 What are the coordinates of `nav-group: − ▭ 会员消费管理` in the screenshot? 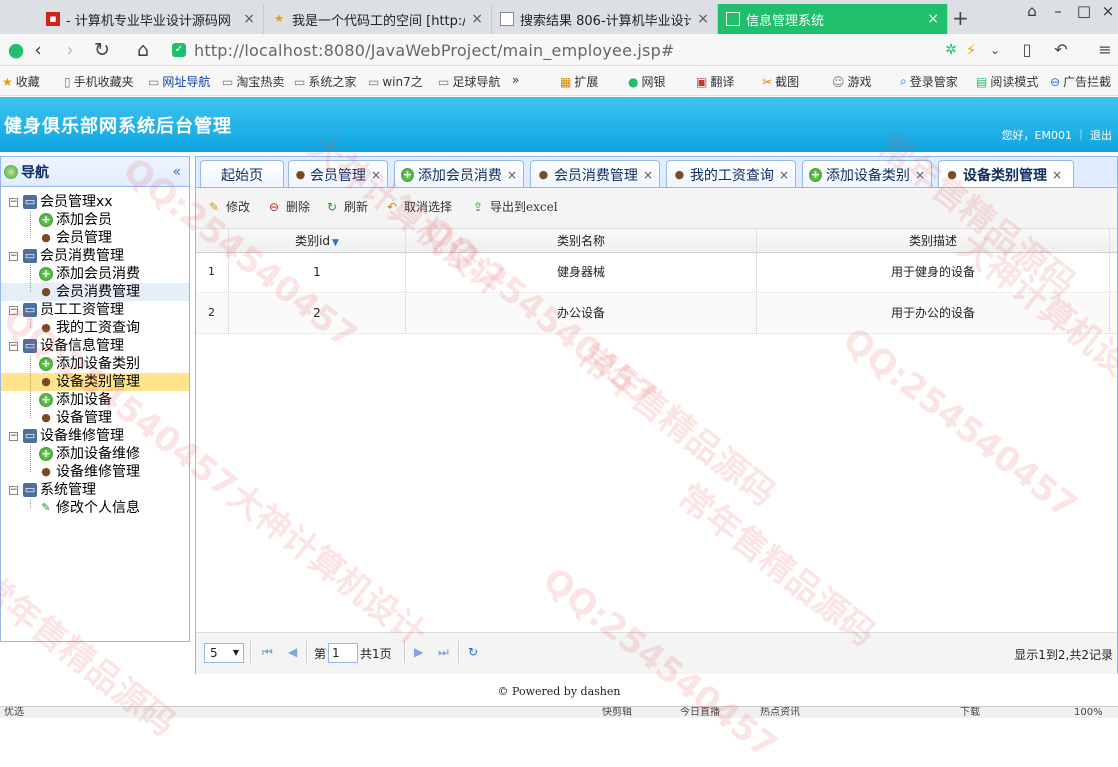 It's located at (95, 256).